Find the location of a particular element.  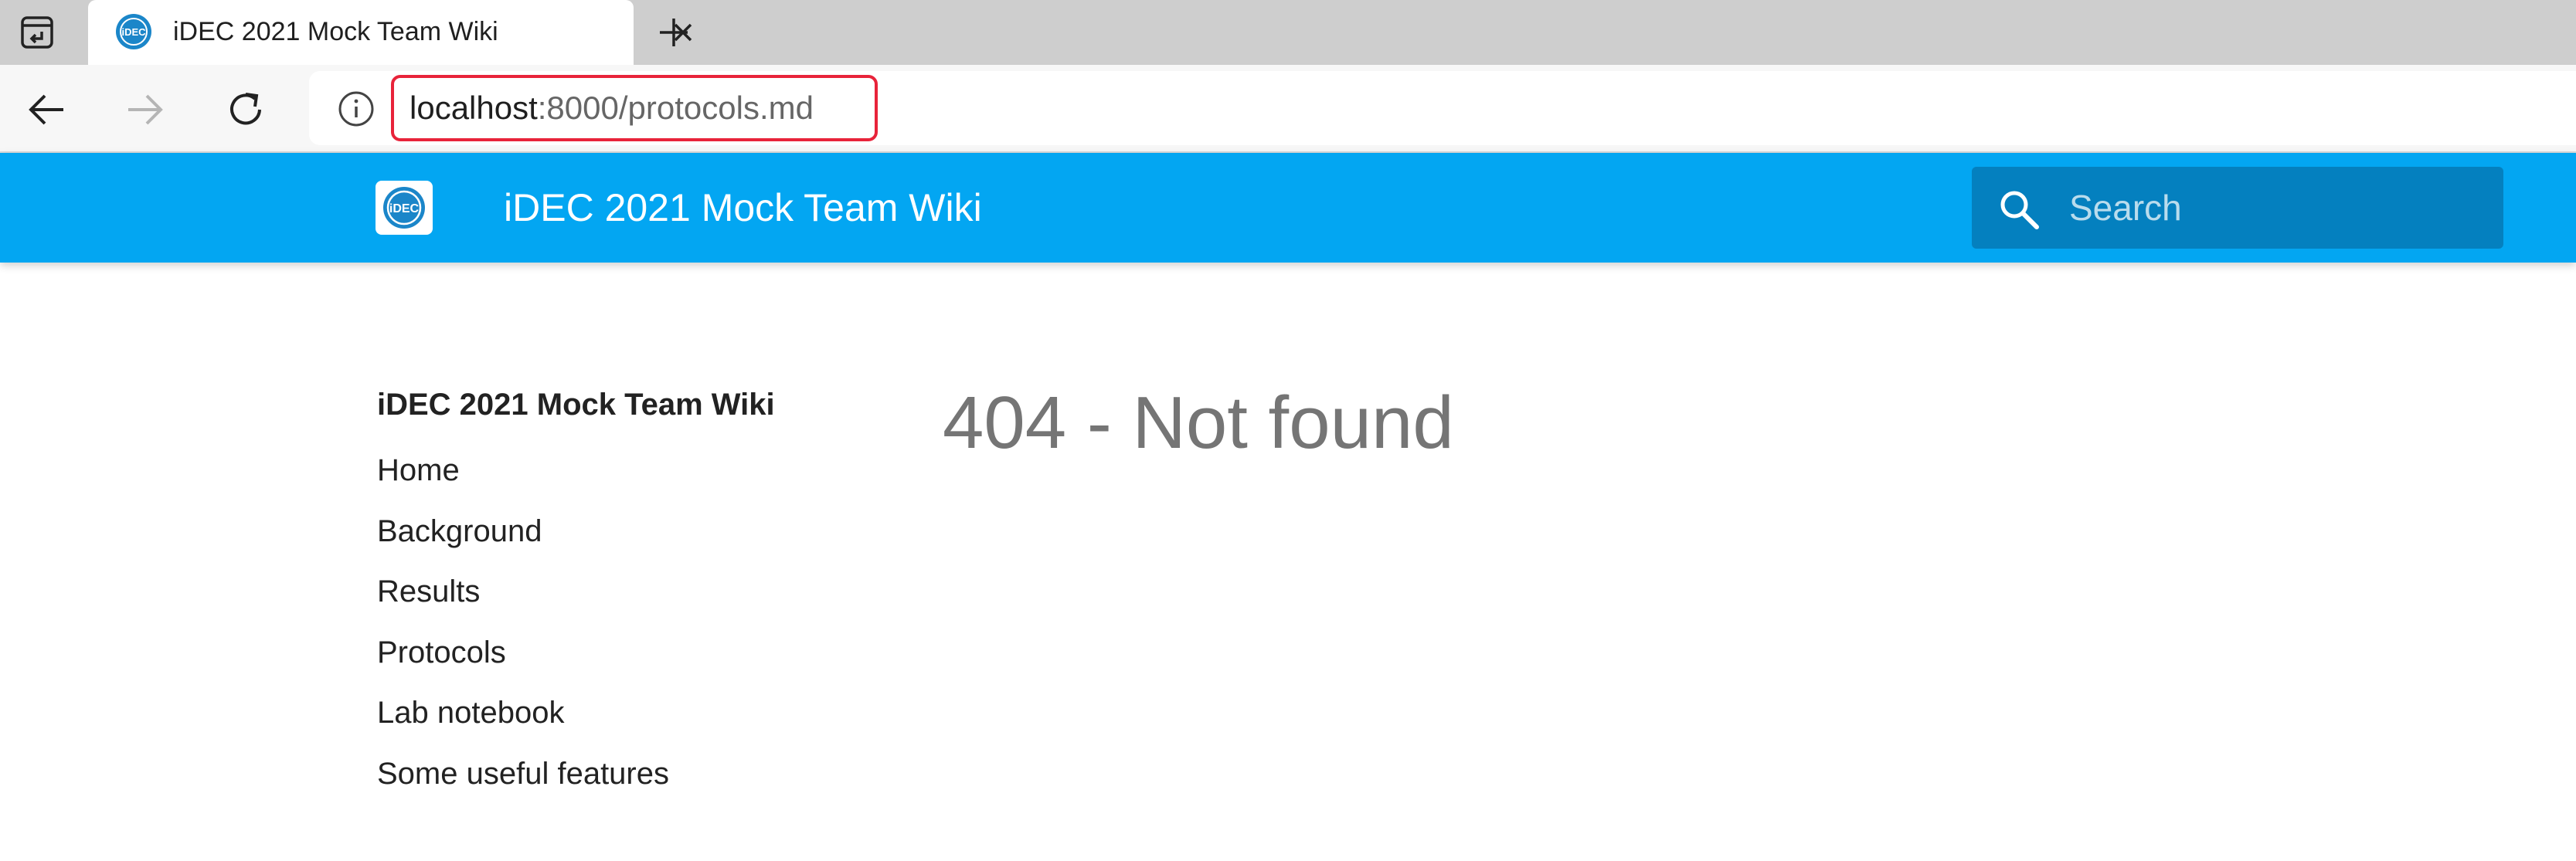

tab-actions-button is located at coordinates (37, 32).